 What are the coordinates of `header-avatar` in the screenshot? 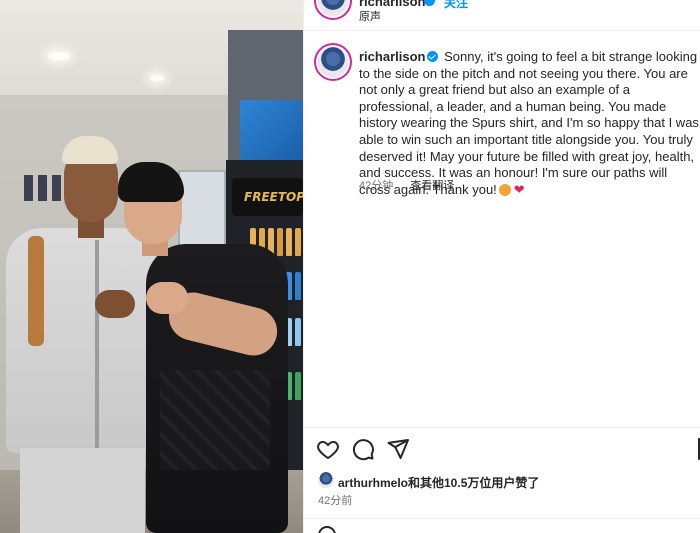 It's located at (333, 8).